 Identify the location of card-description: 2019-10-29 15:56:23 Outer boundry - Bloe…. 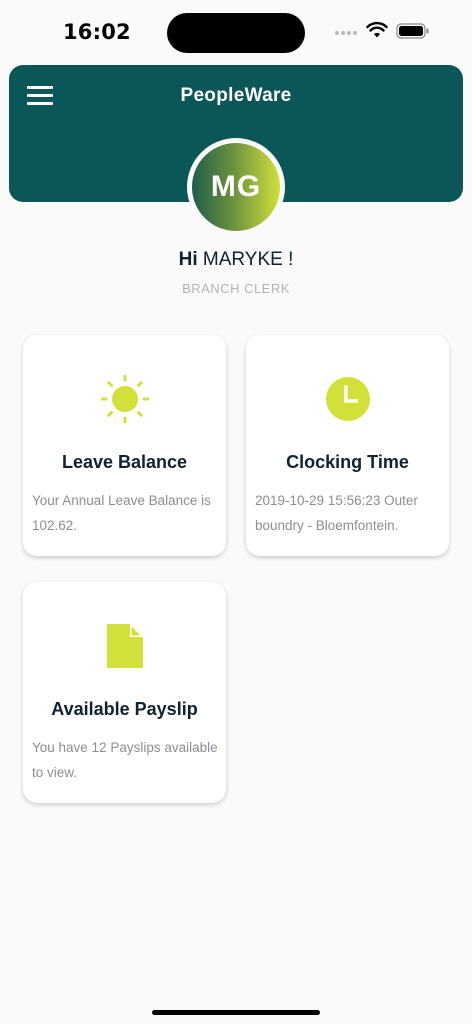
(336, 513).